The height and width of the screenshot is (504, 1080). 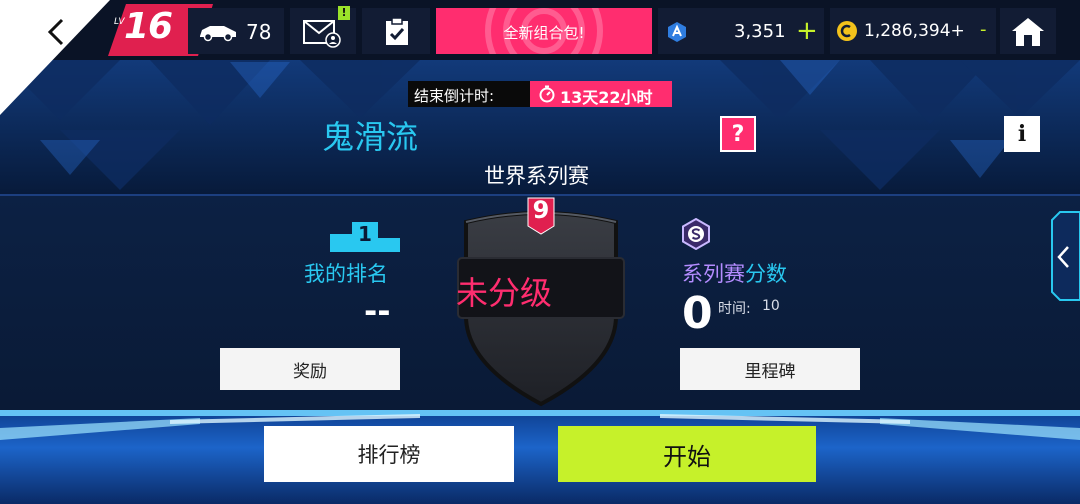 What do you see at coordinates (148, 26) in the screenshot?
I see `level-value: 16` at bounding box center [148, 26].